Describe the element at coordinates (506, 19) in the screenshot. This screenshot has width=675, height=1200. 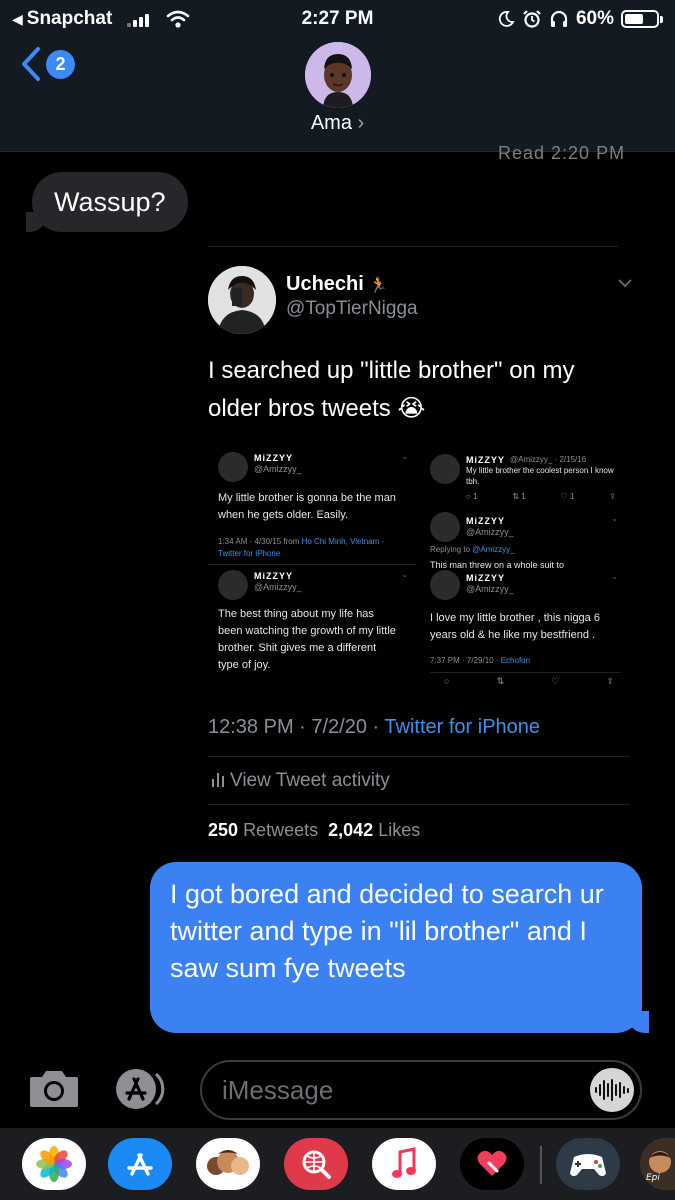
I see `moon-icon` at that location.